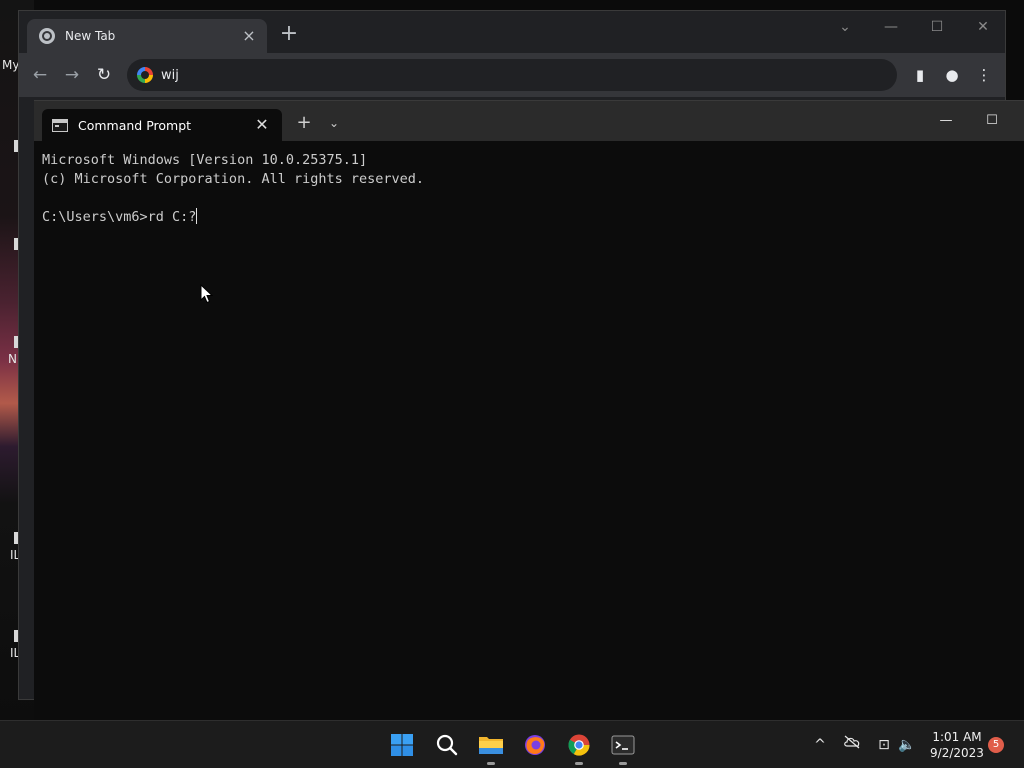 The height and width of the screenshot is (768, 1024). I want to click on chrome-close-button: ✕, so click(983, 27).